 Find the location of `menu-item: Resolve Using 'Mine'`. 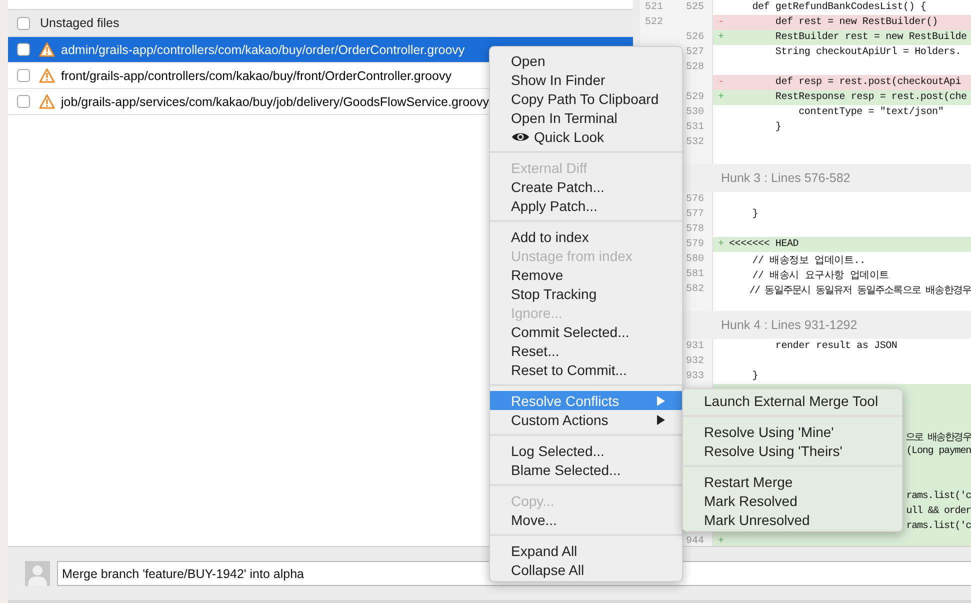

menu-item: Resolve Using 'Mine' is located at coordinates (792, 431).